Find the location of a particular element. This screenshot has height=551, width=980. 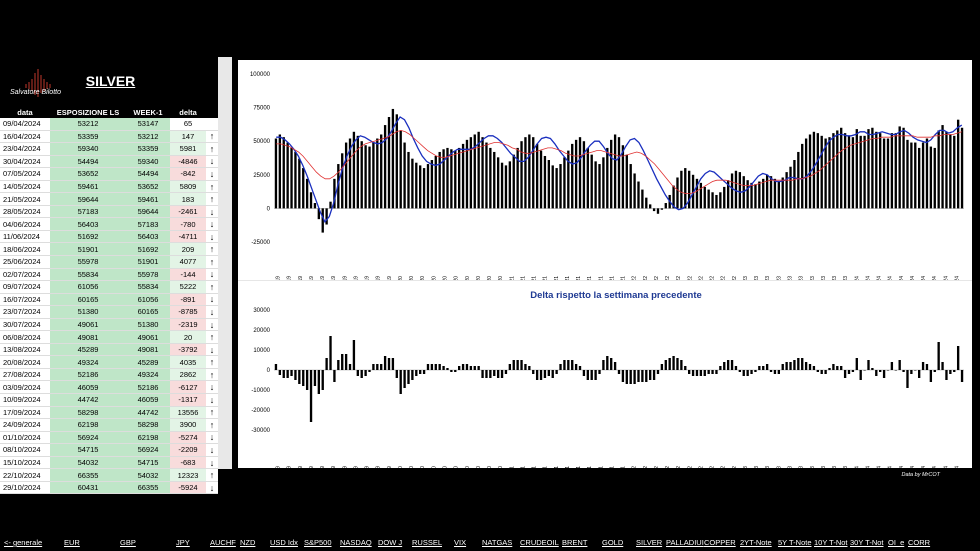

x-tick-label: 29/9/20 is located at coordinates (479, 467).